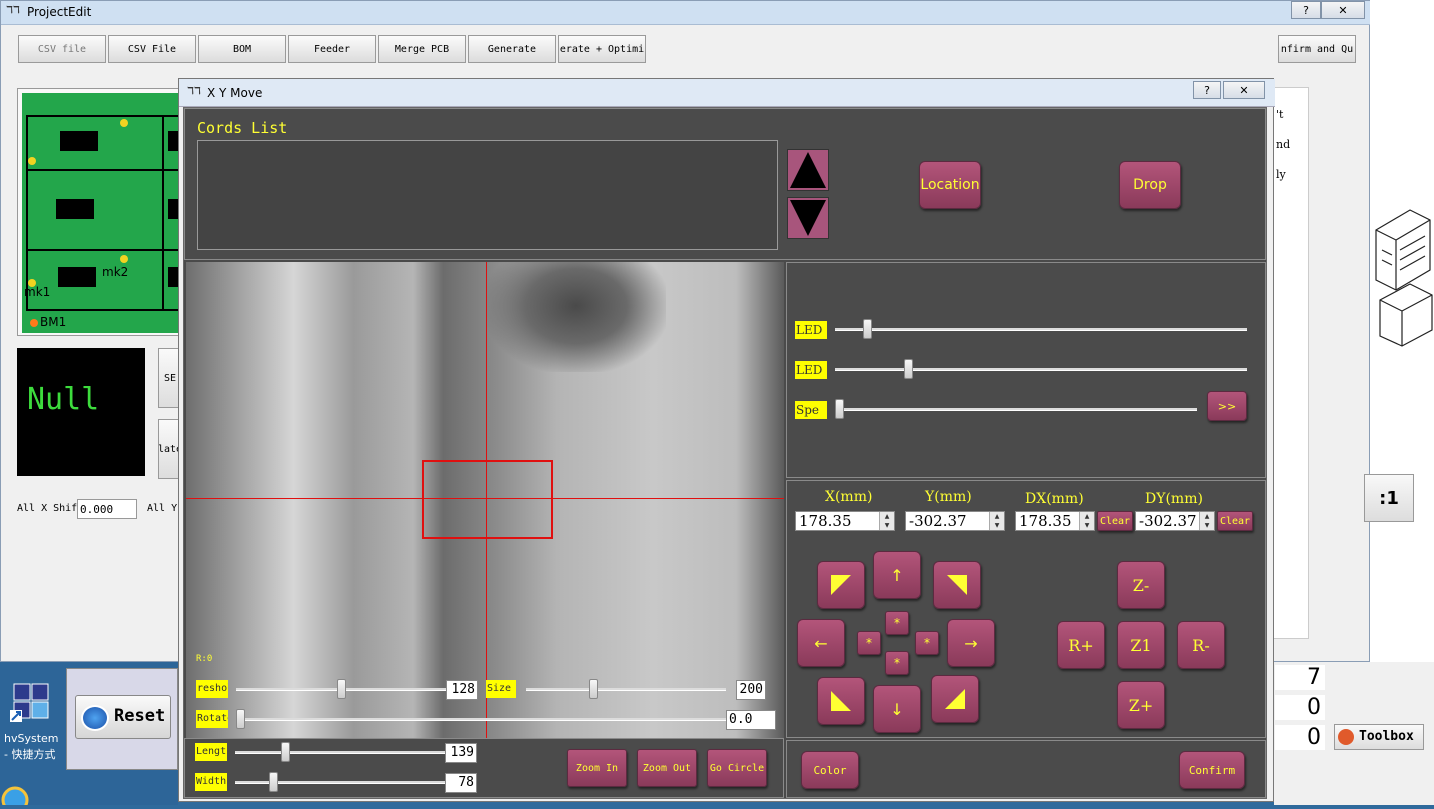 The height and width of the screenshot is (809, 1434). What do you see at coordinates (908, 369) in the screenshot?
I see `led2-slider-thumb` at bounding box center [908, 369].